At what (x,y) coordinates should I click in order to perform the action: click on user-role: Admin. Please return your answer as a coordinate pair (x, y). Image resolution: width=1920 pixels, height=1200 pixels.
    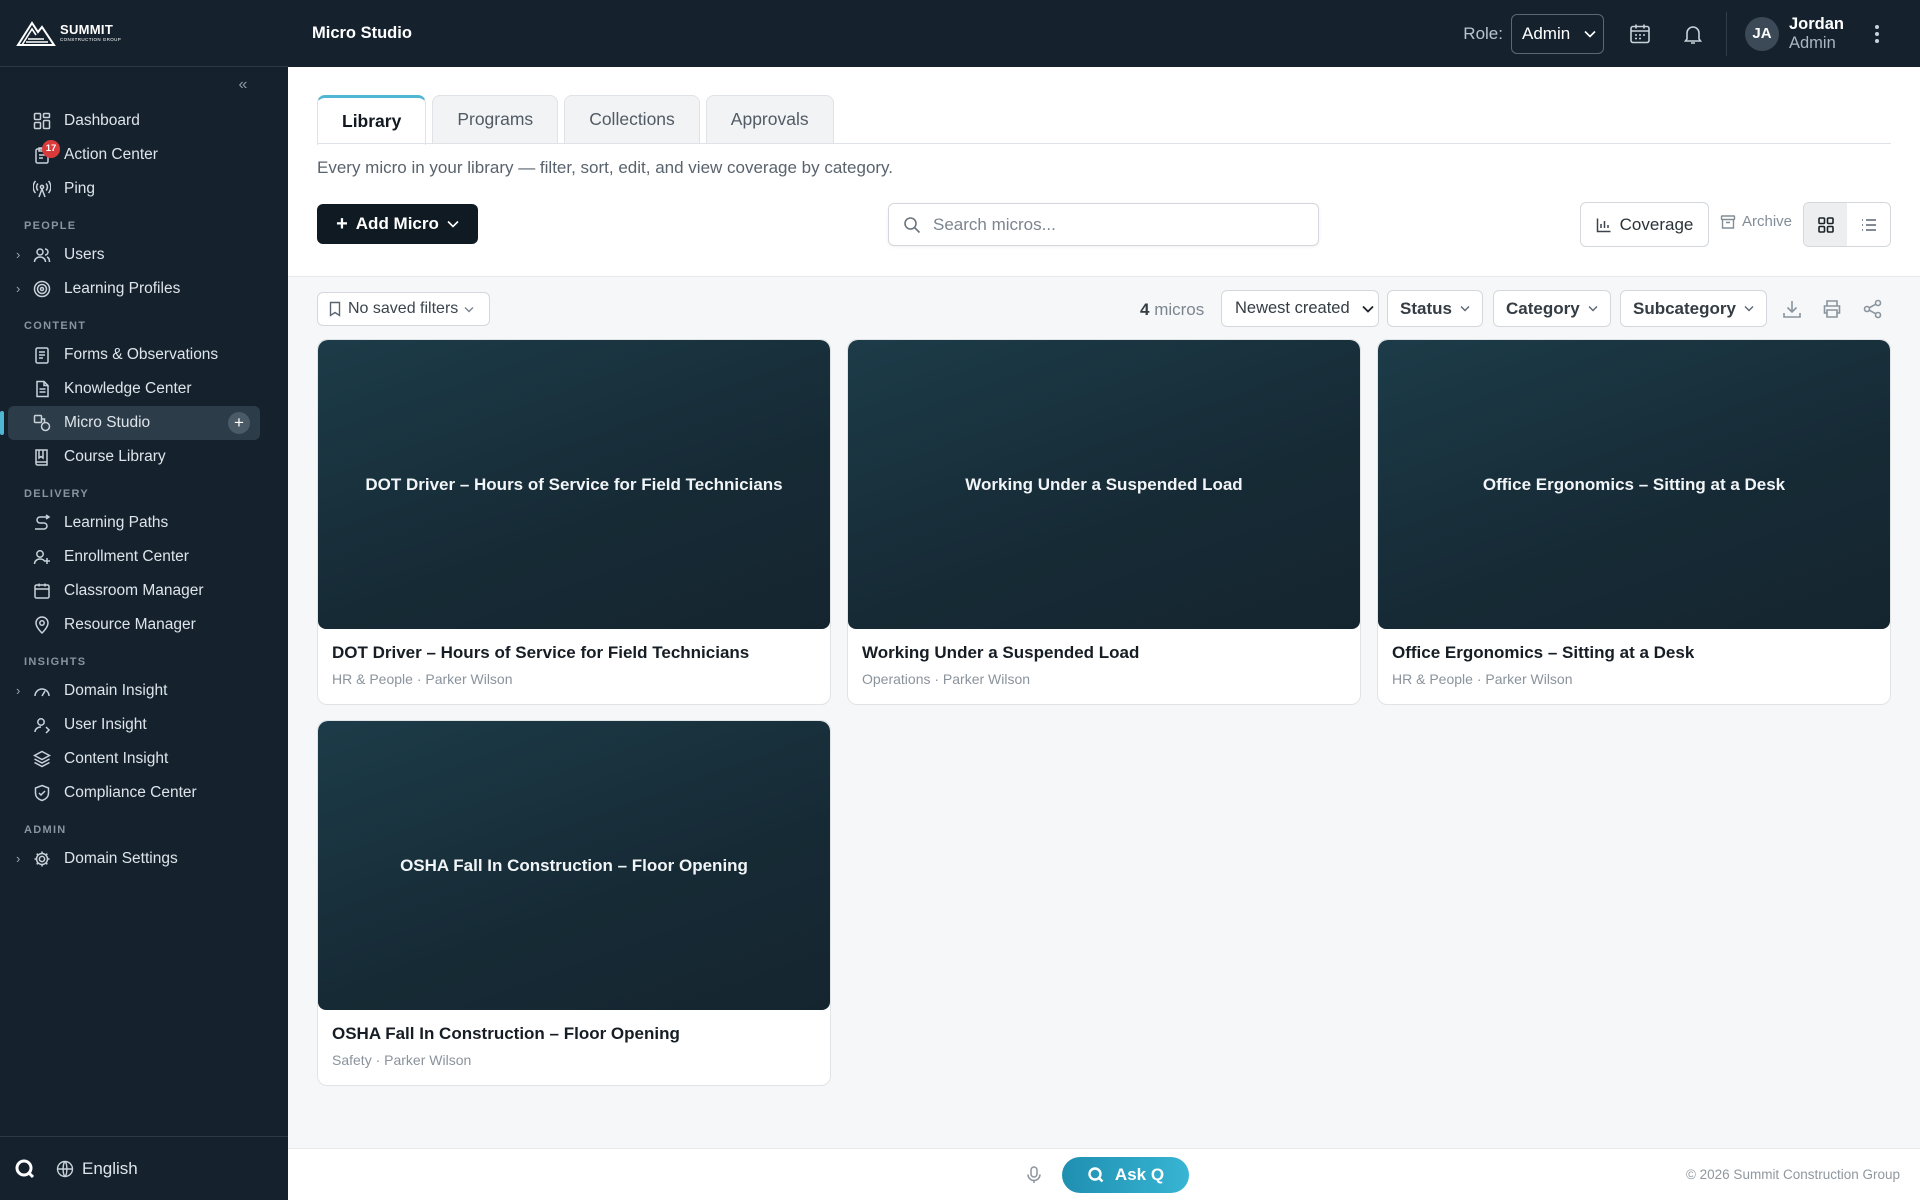
    Looking at the image, I should click on (1812, 42).